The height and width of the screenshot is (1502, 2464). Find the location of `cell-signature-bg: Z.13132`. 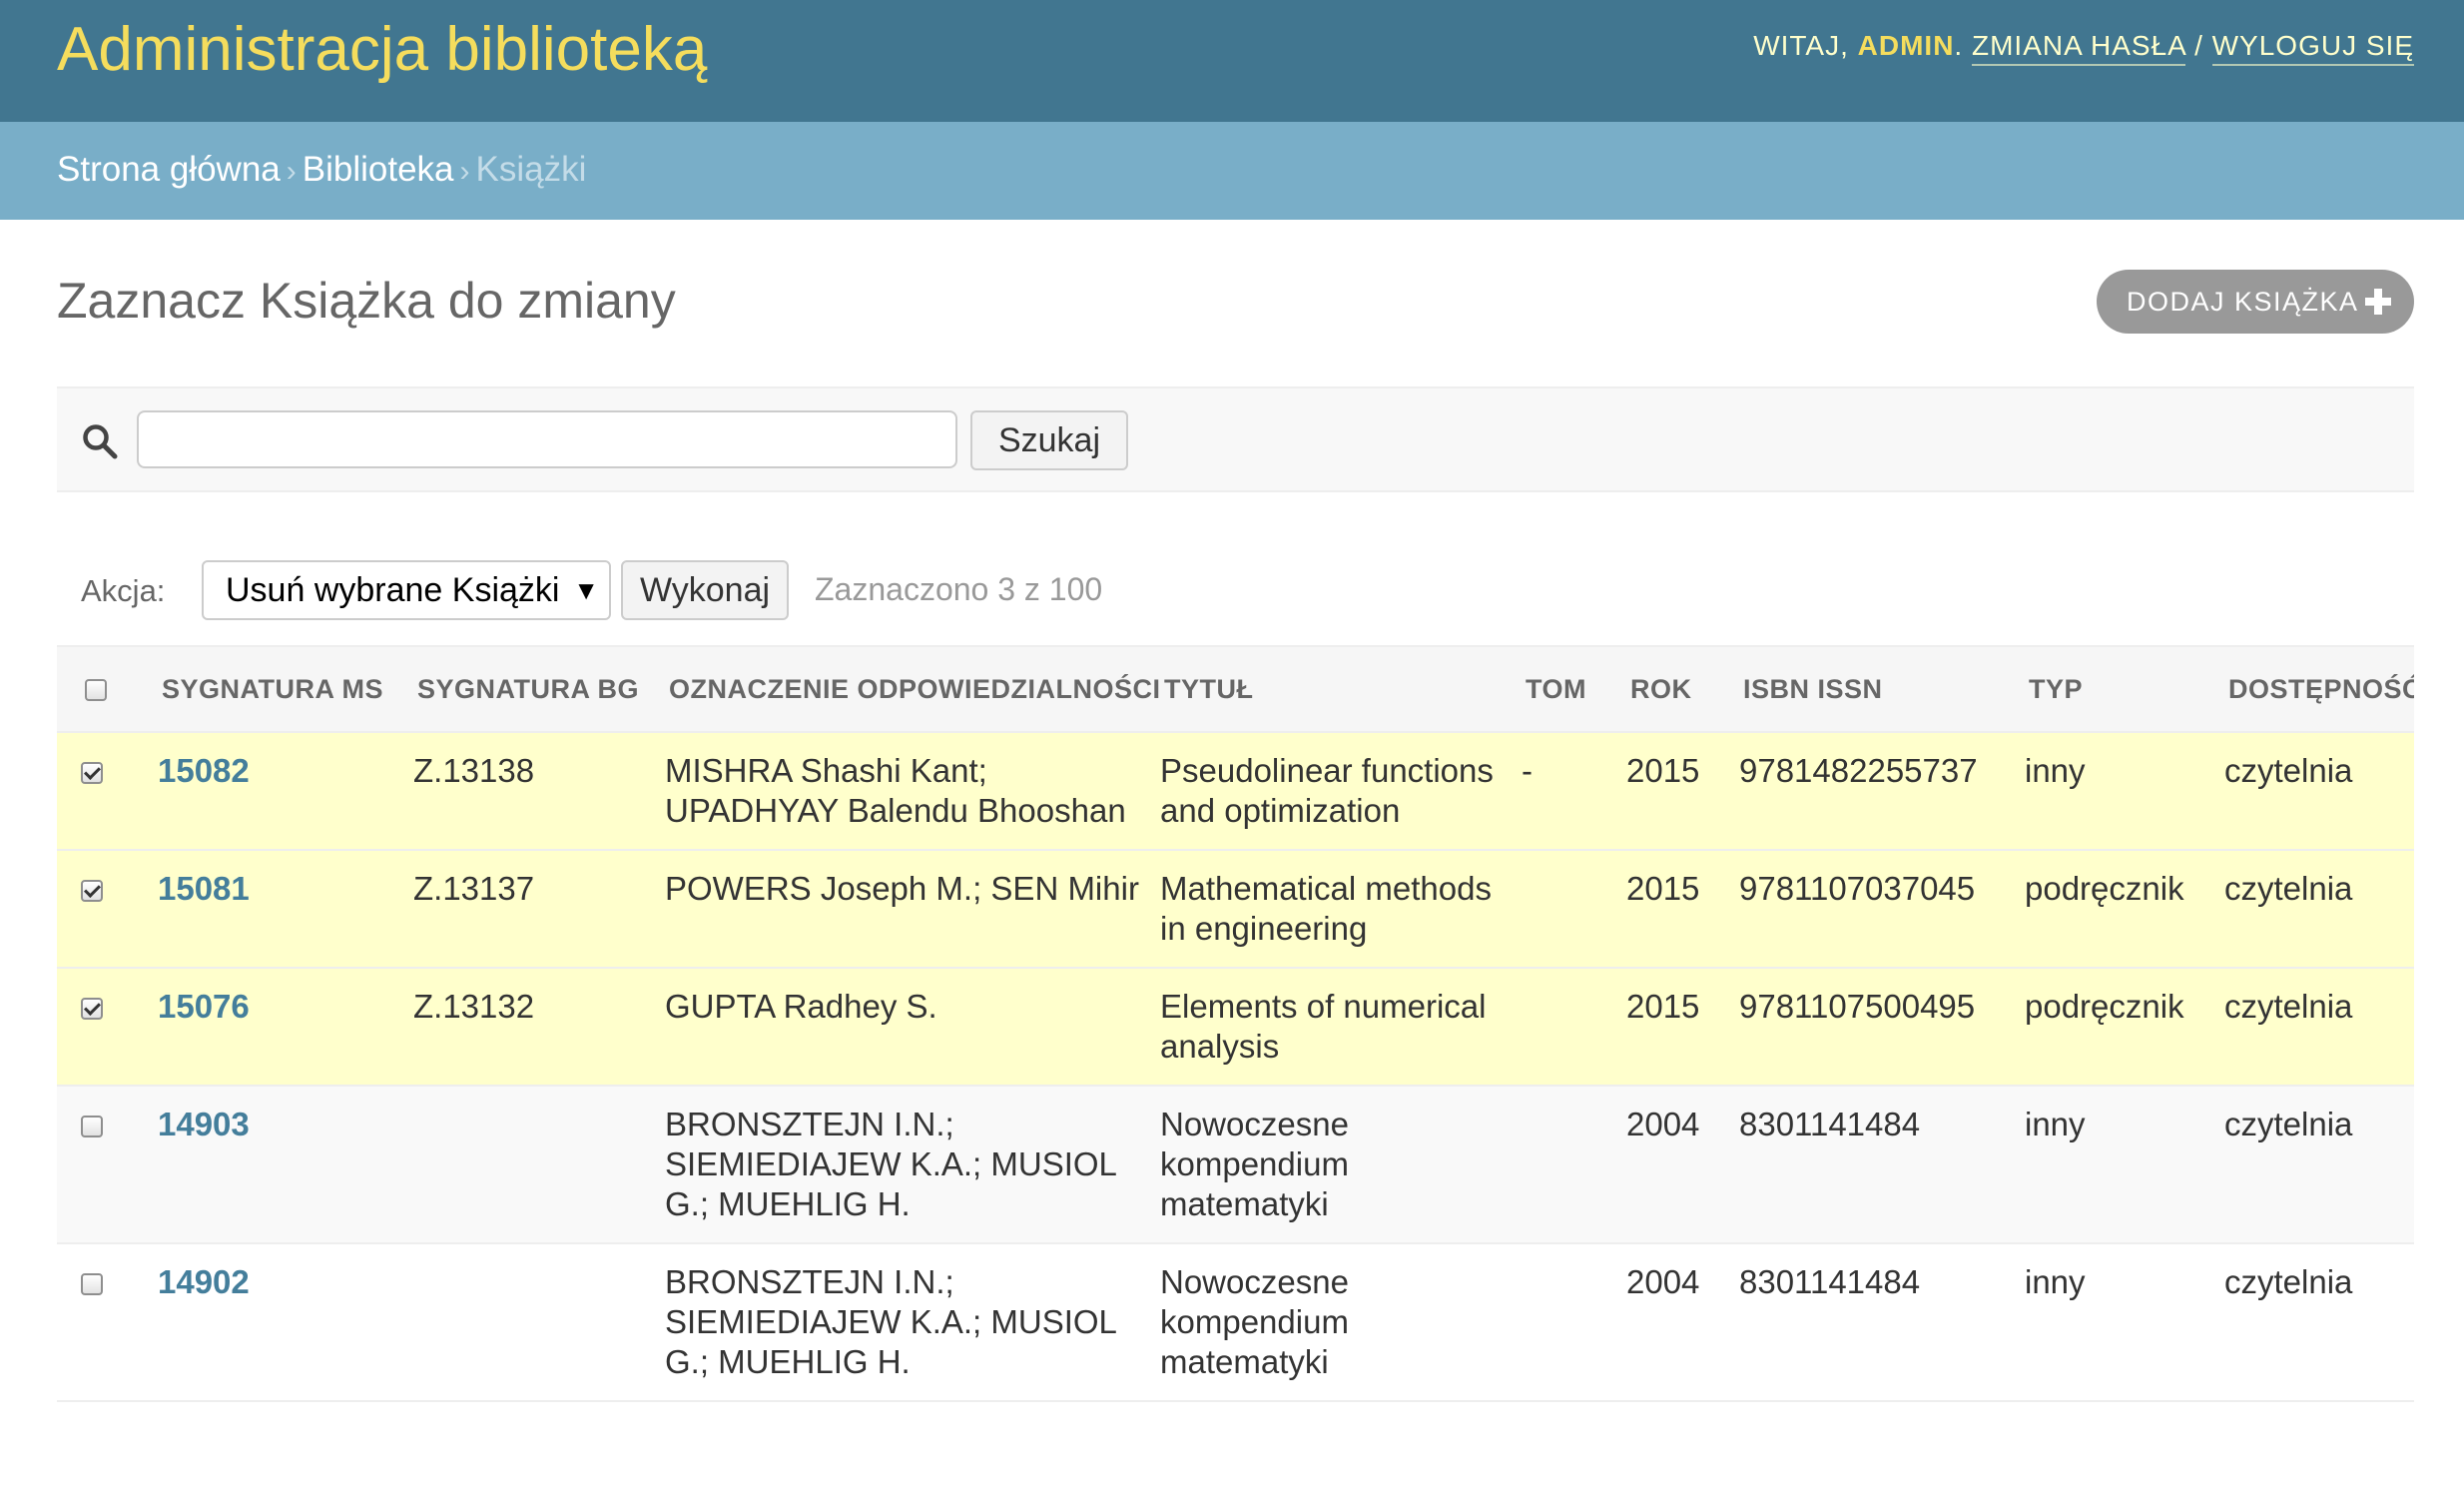

cell-signature-bg: Z.13132 is located at coordinates (539, 1028).